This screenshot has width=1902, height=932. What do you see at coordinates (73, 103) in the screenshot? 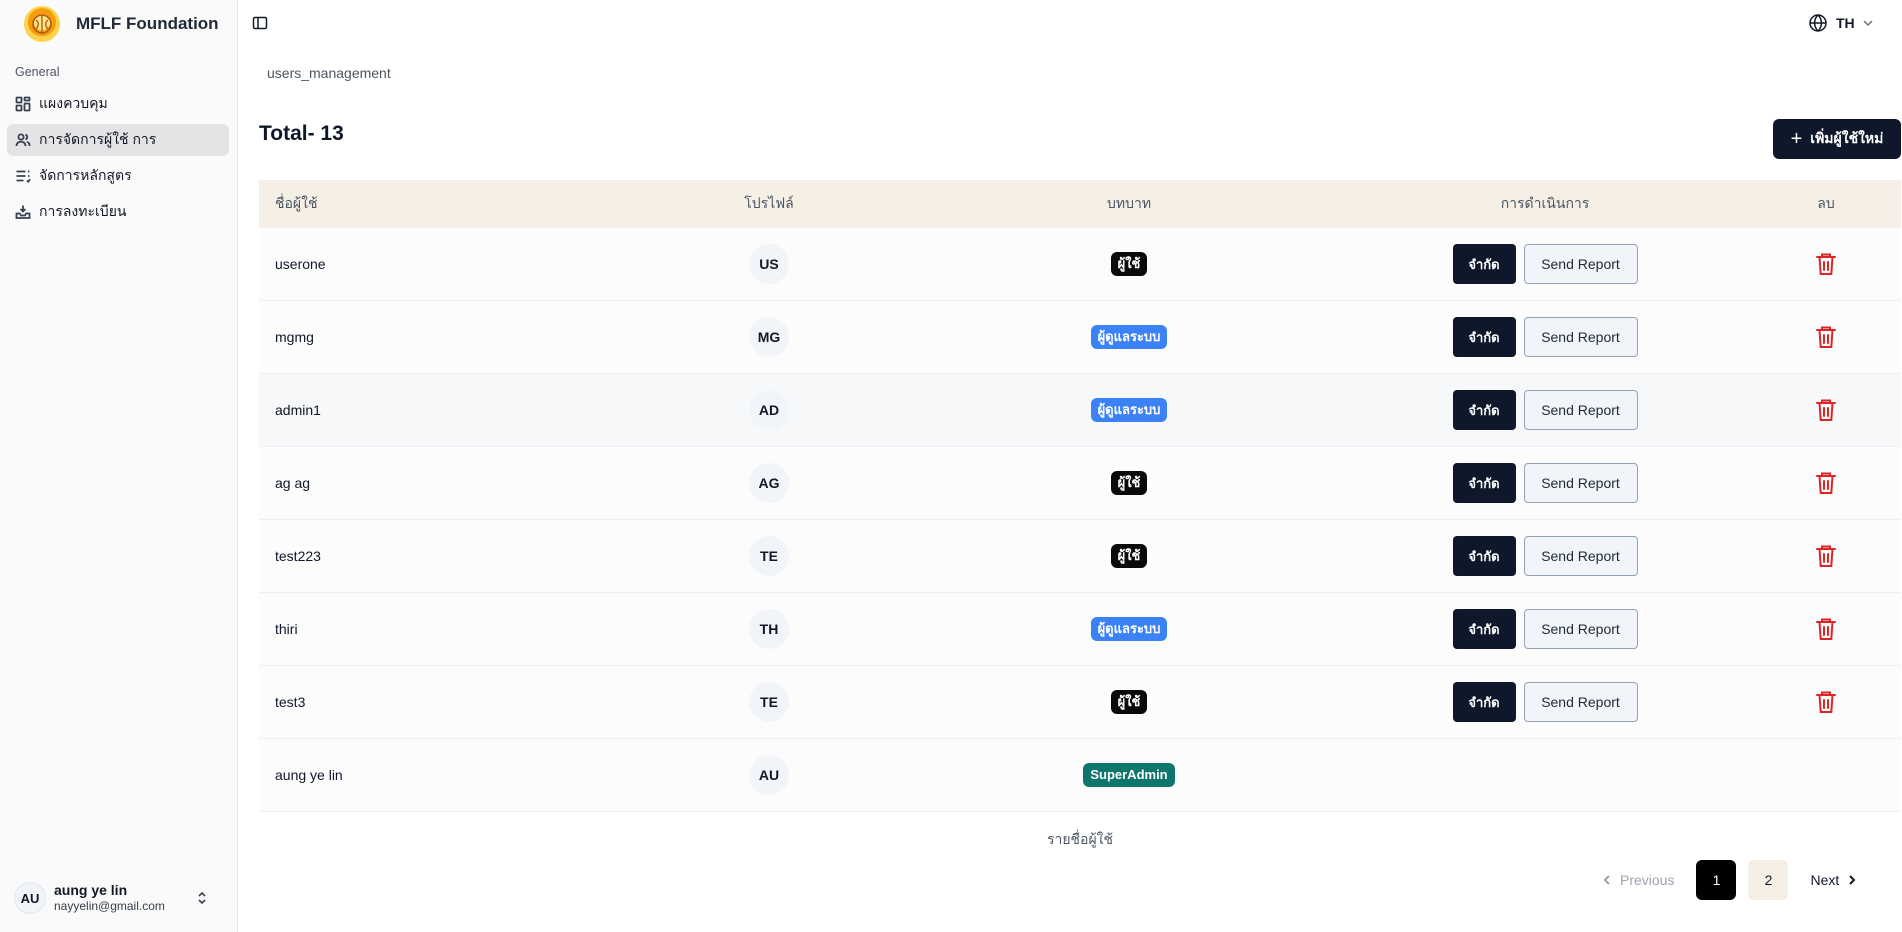
I see `sidebar-item-label: แผงควบคุม` at bounding box center [73, 103].